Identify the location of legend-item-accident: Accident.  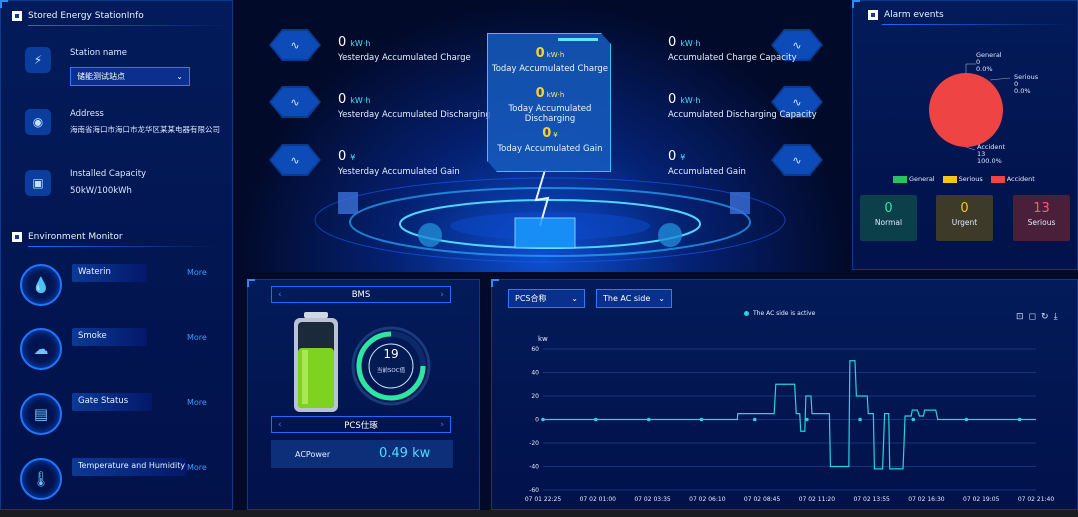
(1012, 179).